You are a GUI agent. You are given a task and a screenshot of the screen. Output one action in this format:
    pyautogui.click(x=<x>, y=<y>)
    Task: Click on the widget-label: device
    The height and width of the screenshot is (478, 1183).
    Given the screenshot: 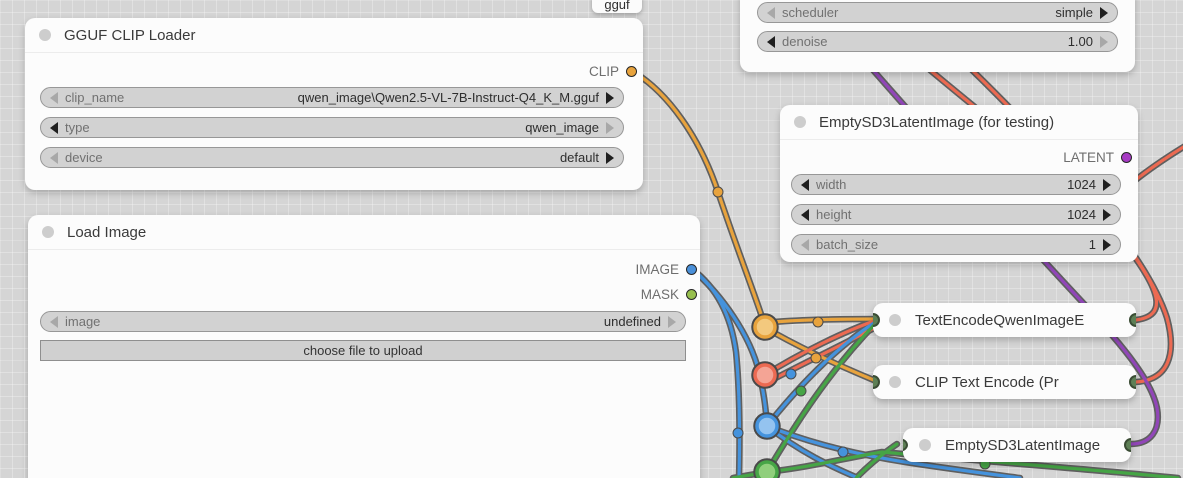 What is the action you would take?
    pyautogui.click(x=84, y=157)
    